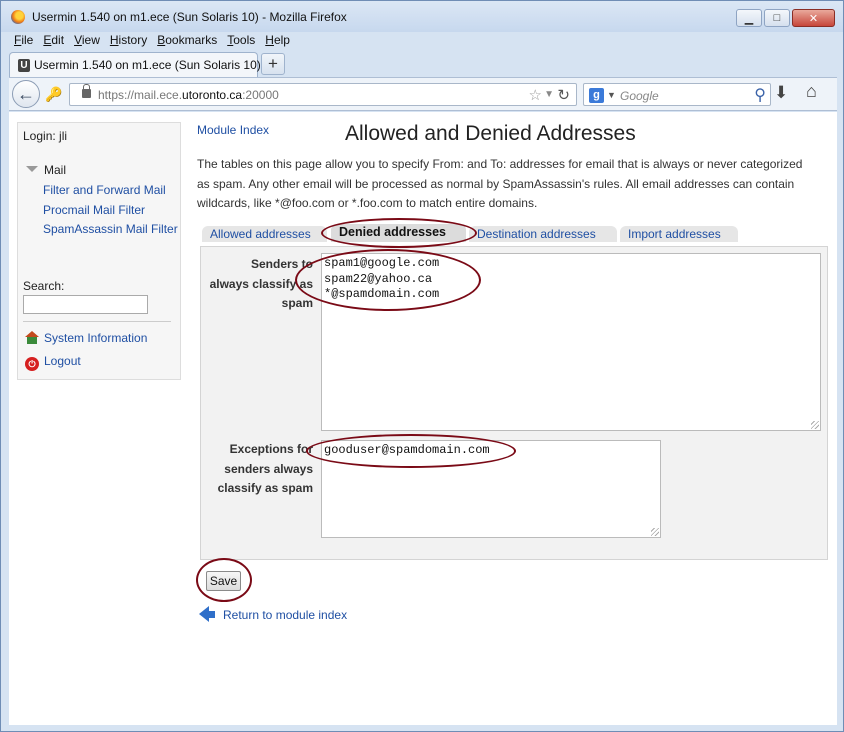 This screenshot has width=844, height=732. I want to click on close-button: ✕, so click(813, 18).